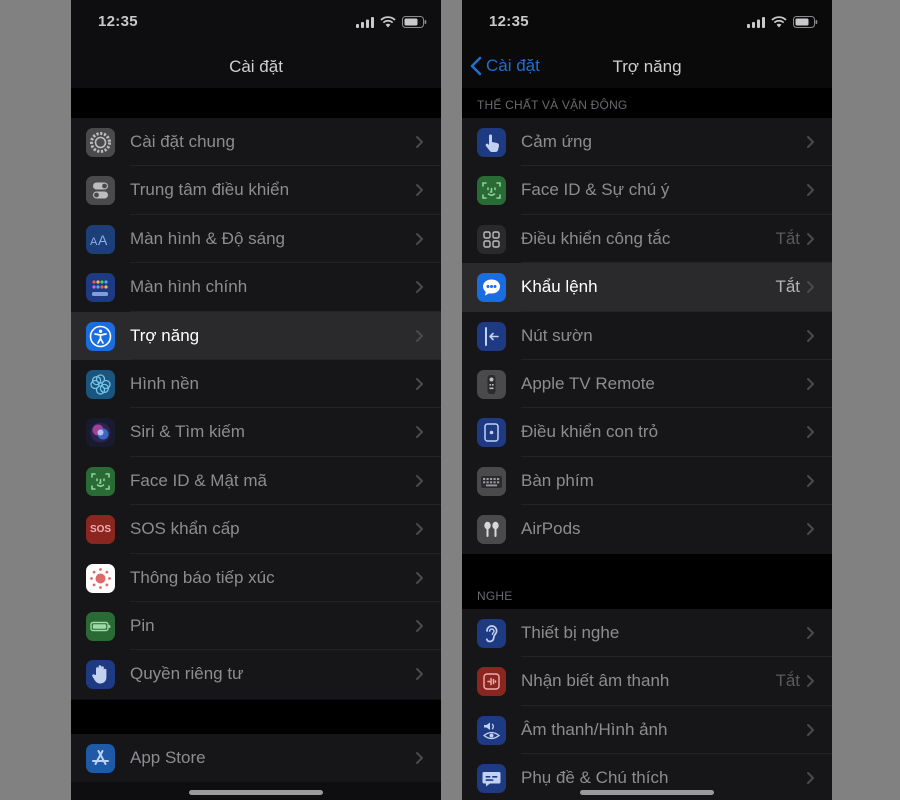 The image size is (900, 800). I want to click on settings-row-pin: Pin, so click(256, 626).